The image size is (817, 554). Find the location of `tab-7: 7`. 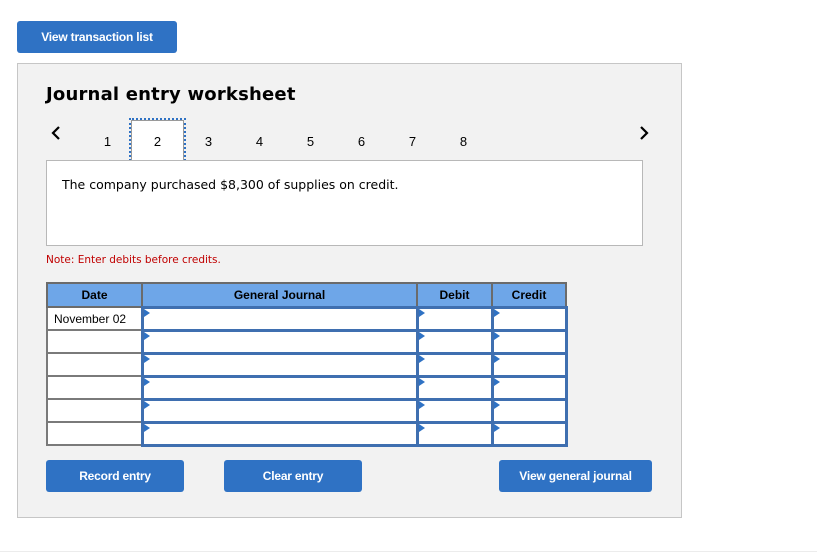

tab-7: 7 is located at coordinates (412, 141).